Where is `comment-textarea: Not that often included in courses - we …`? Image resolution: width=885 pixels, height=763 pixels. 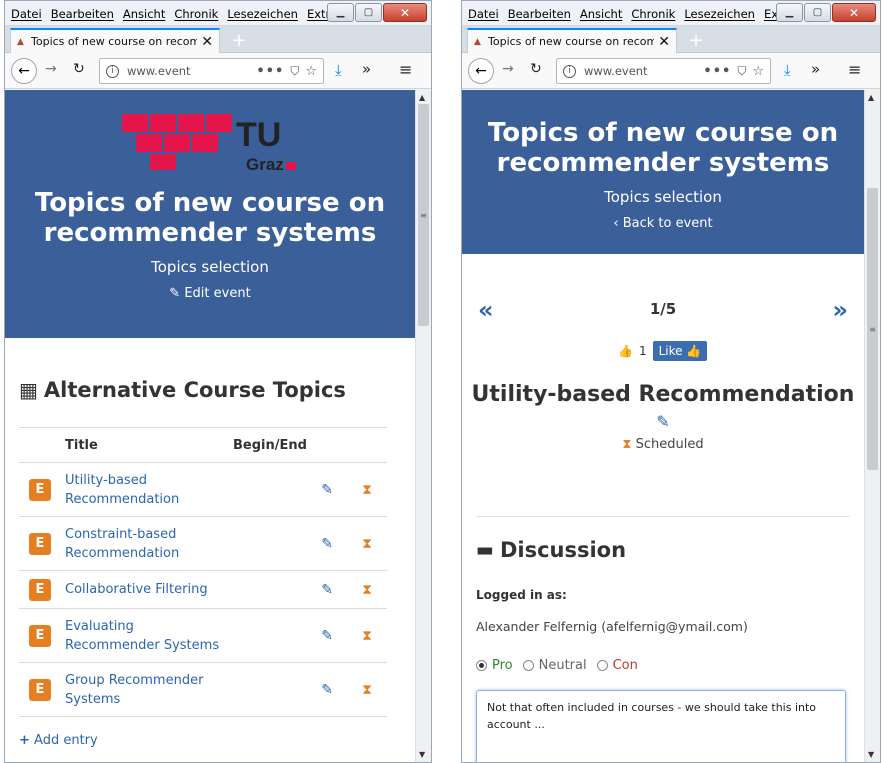 comment-textarea: Not that often included in courses - we … is located at coordinates (661, 726).